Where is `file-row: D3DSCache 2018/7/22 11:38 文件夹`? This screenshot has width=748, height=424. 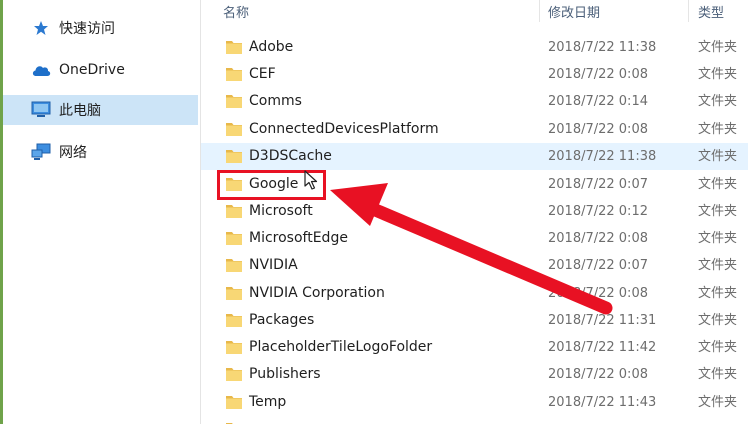 file-row: D3DSCache 2018/7/22 11:38 文件夹 is located at coordinates (474, 156).